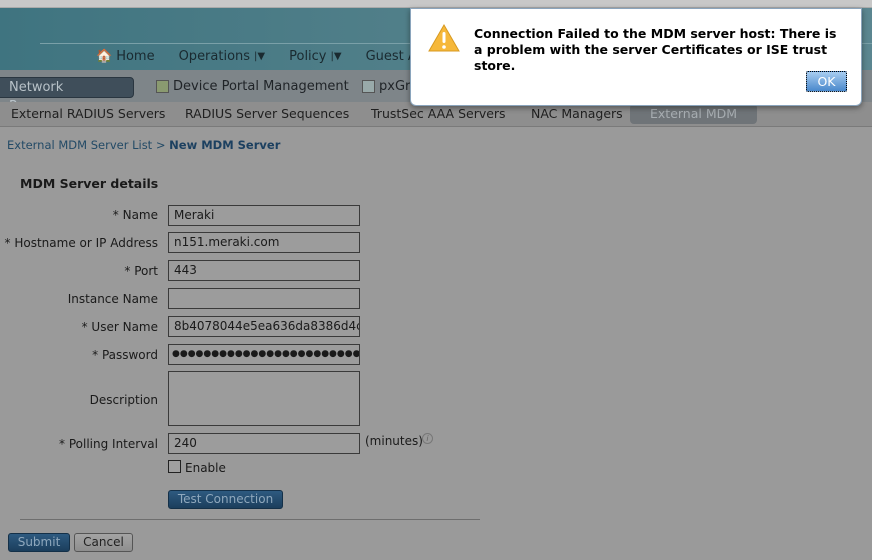 Image resolution: width=872 pixels, height=560 pixels. Describe the element at coordinates (252, 86) in the screenshot. I see `subnav-device-portal: Device Portal Management` at that location.